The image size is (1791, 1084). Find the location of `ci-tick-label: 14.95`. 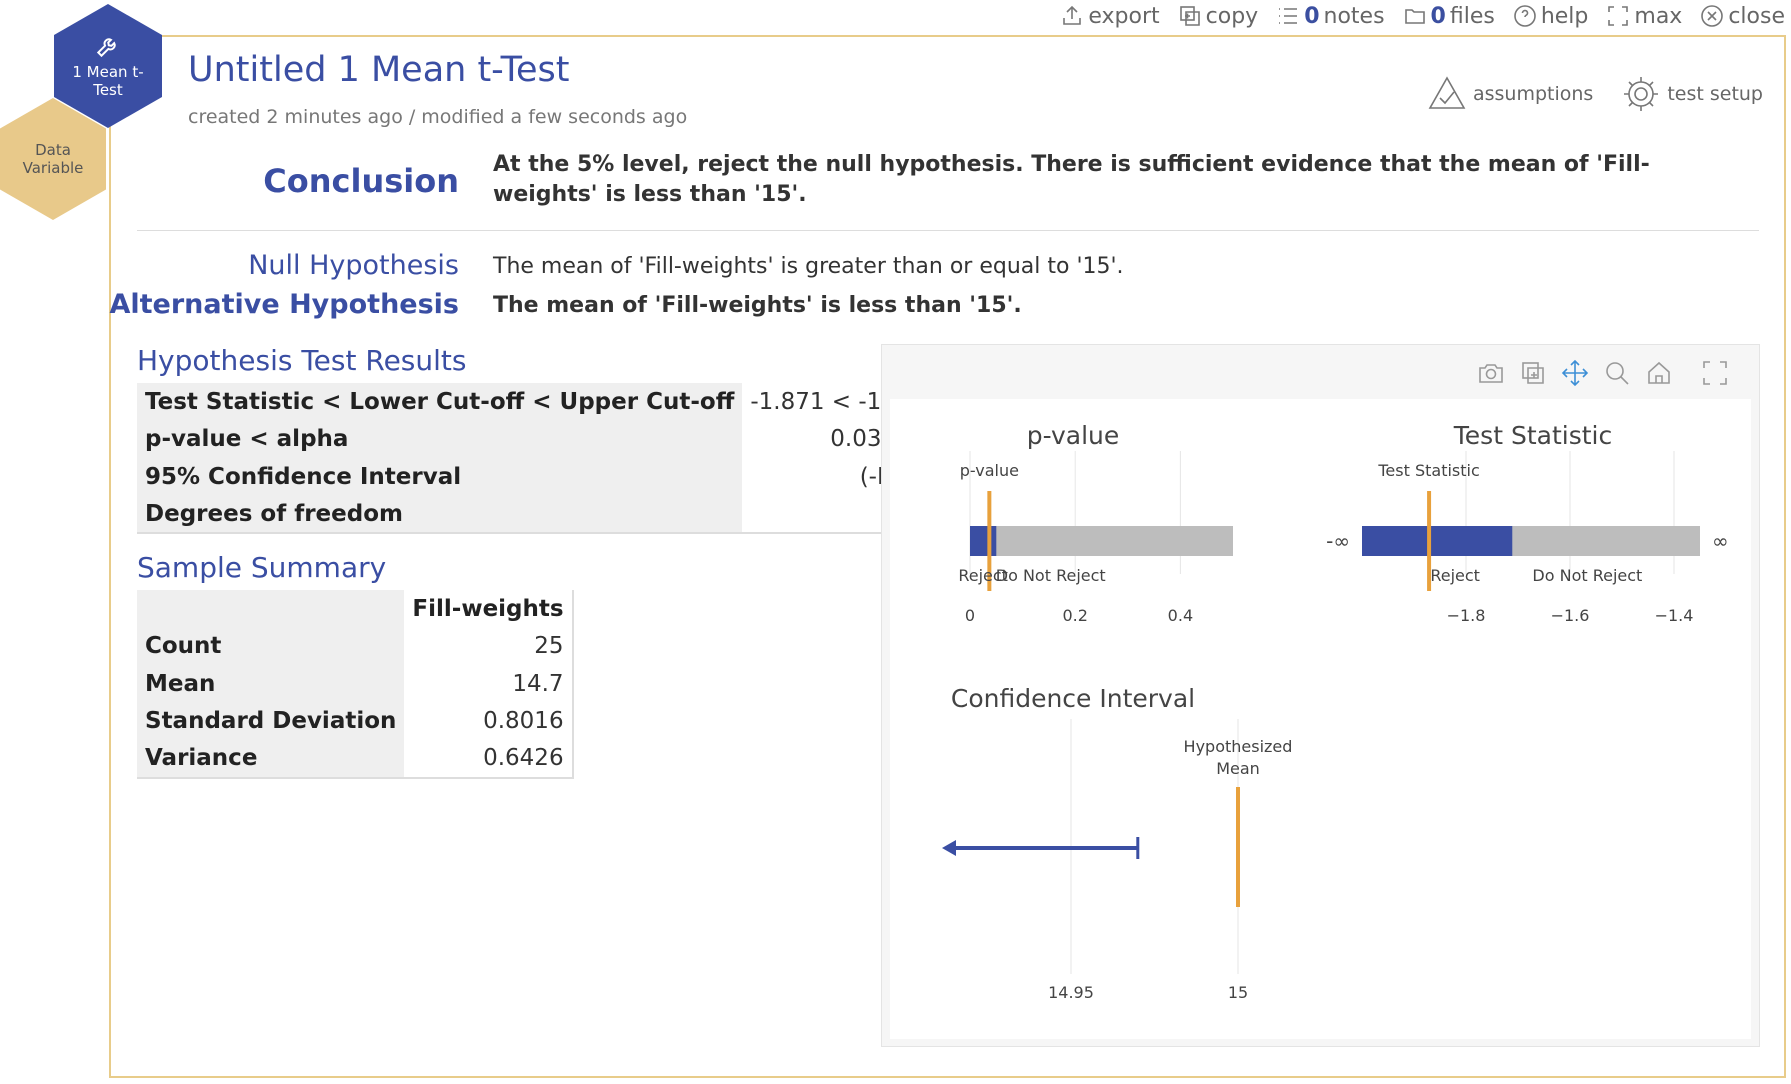

ci-tick-label: 14.95 is located at coordinates (1071, 992).